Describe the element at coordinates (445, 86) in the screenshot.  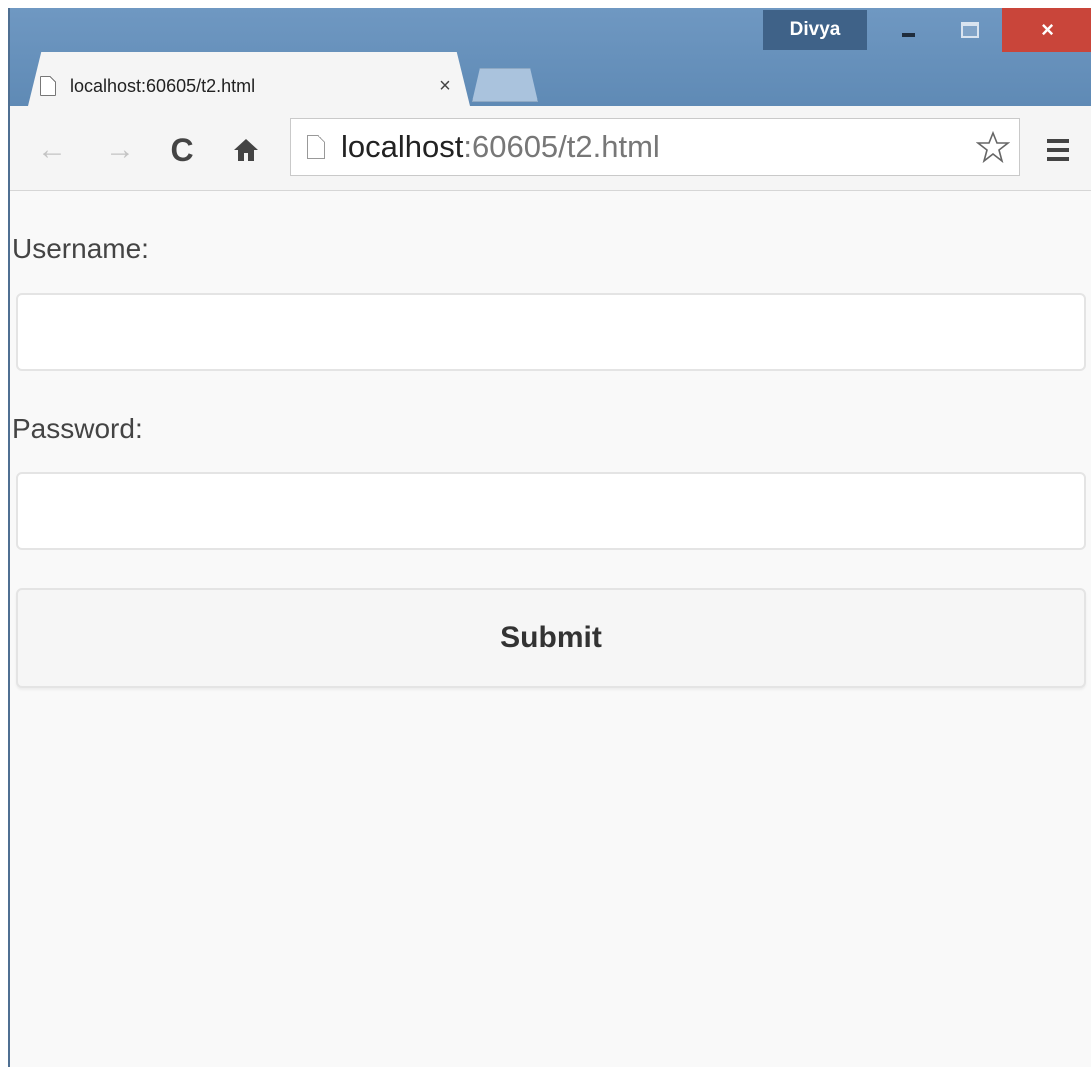
I see `tab-close-button: ×` at that location.